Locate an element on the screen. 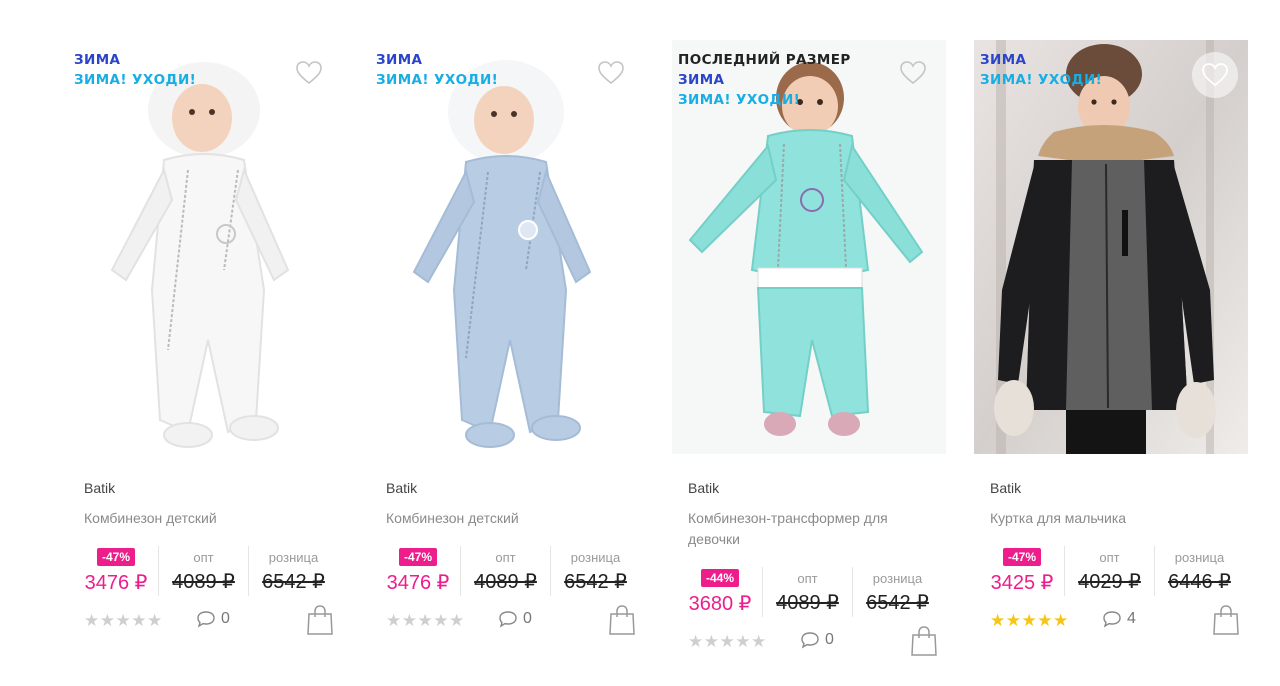  sale-price-col: -44% 3680 ₽ is located at coordinates (720, 592).